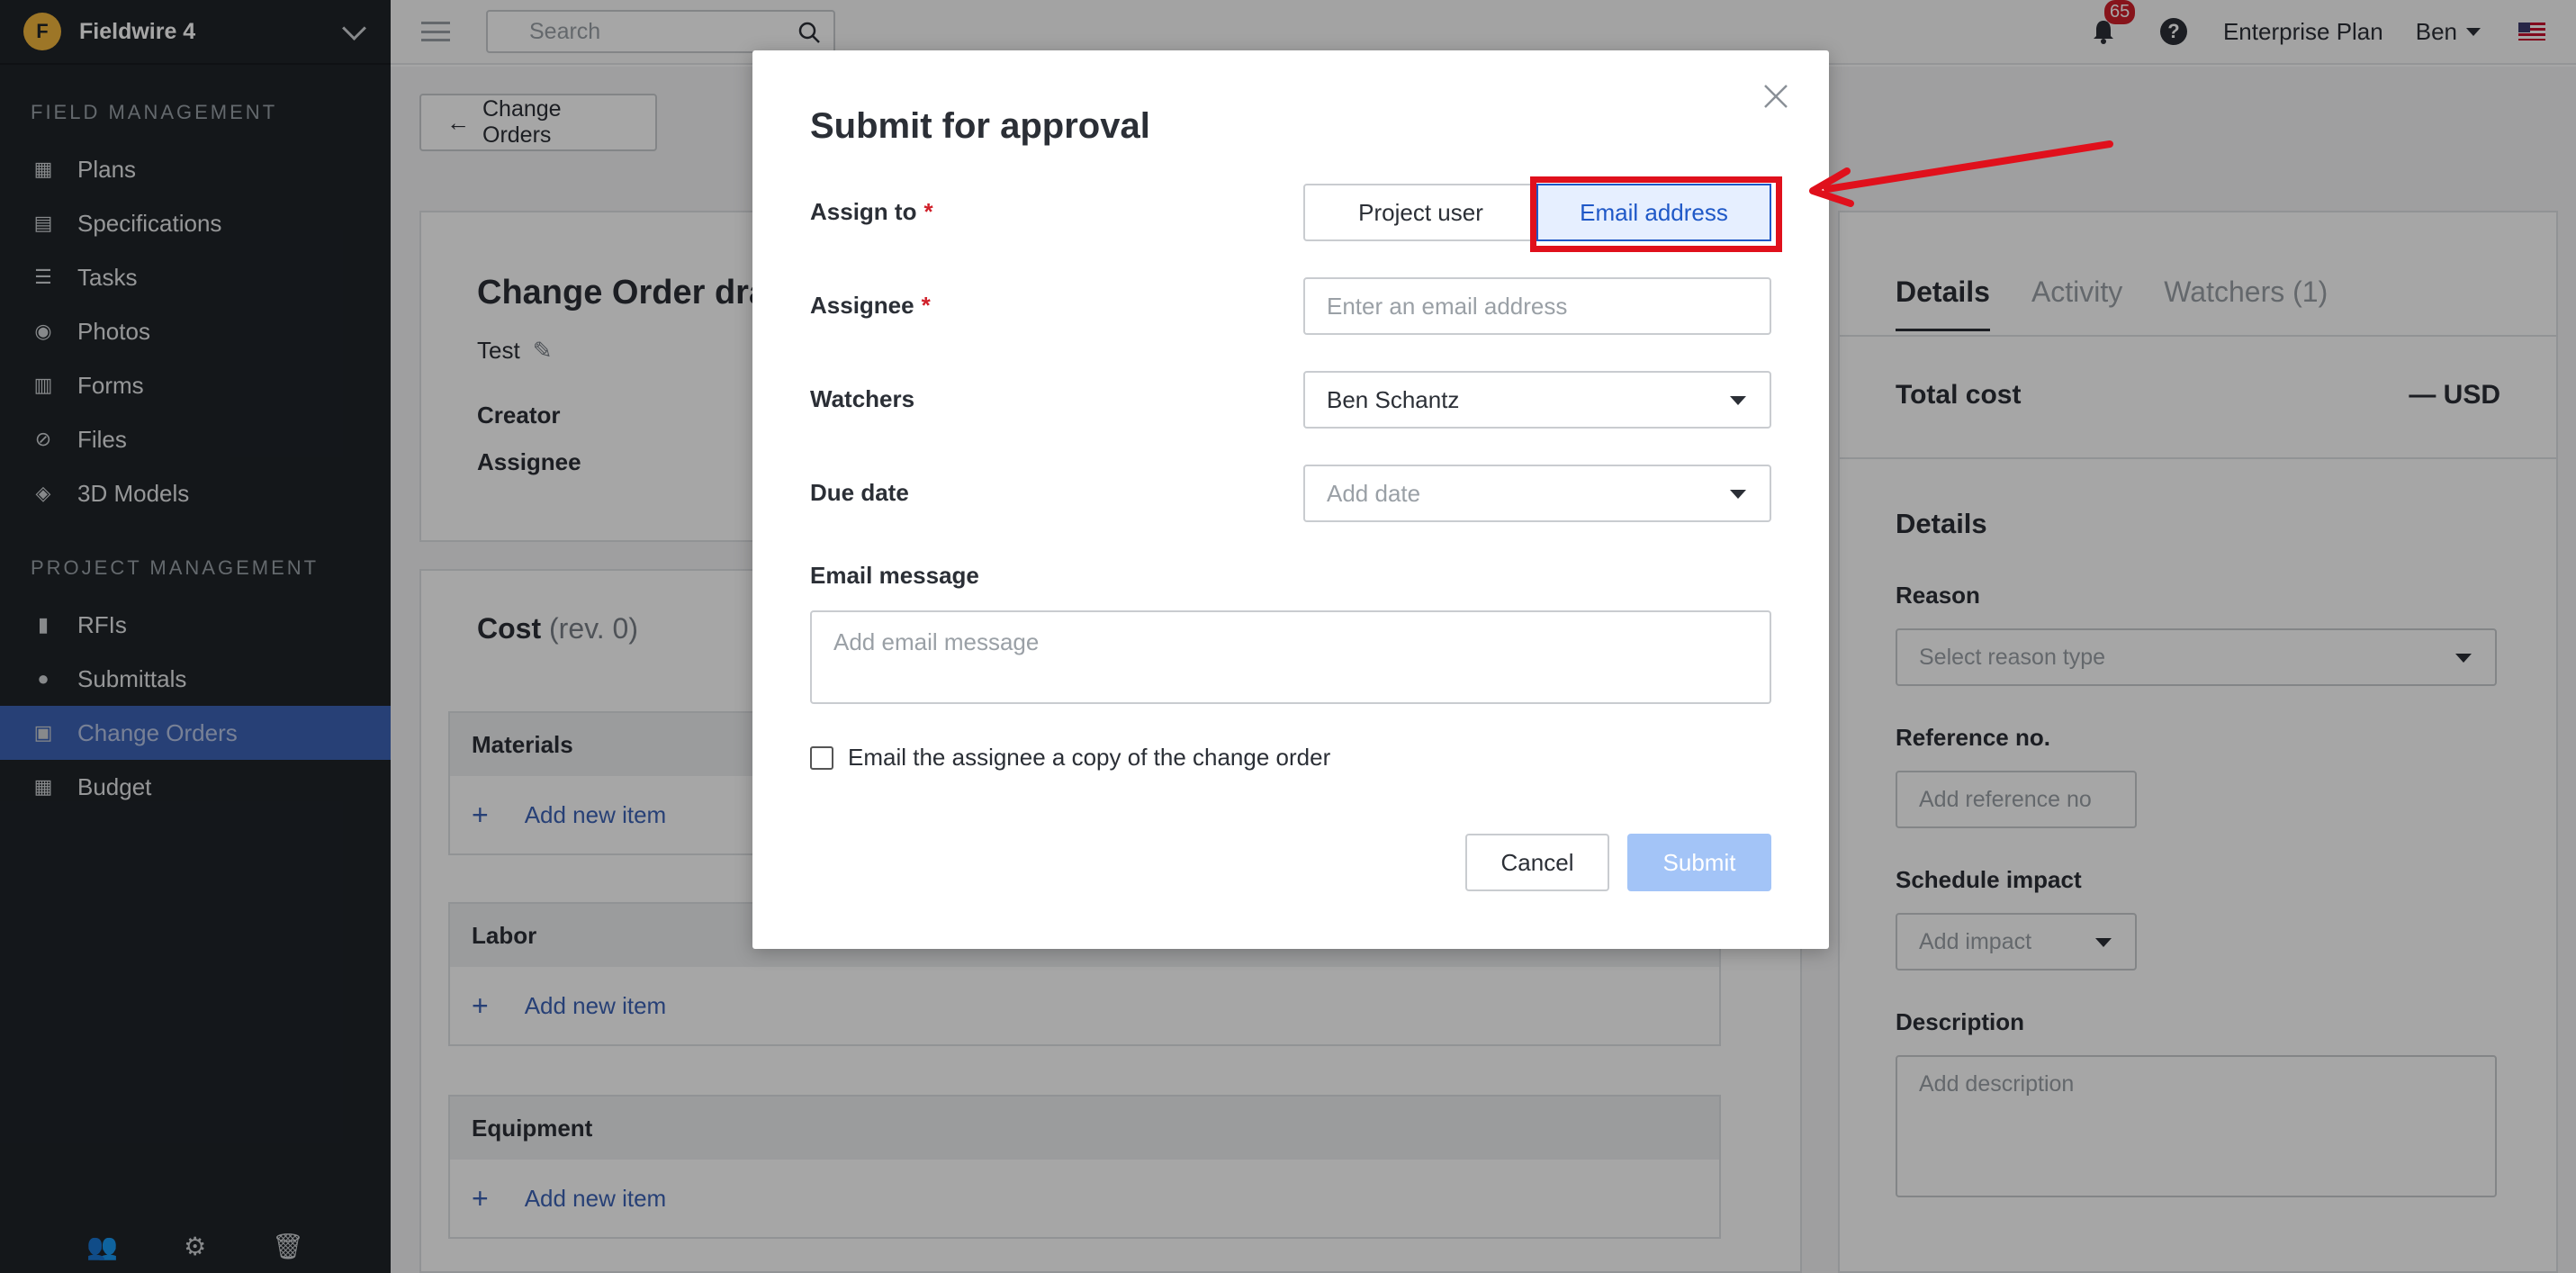 The height and width of the screenshot is (1273, 2576). Describe the element at coordinates (980, 126) in the screenshot. I see `dialog-title: Submit for approval` at that location.